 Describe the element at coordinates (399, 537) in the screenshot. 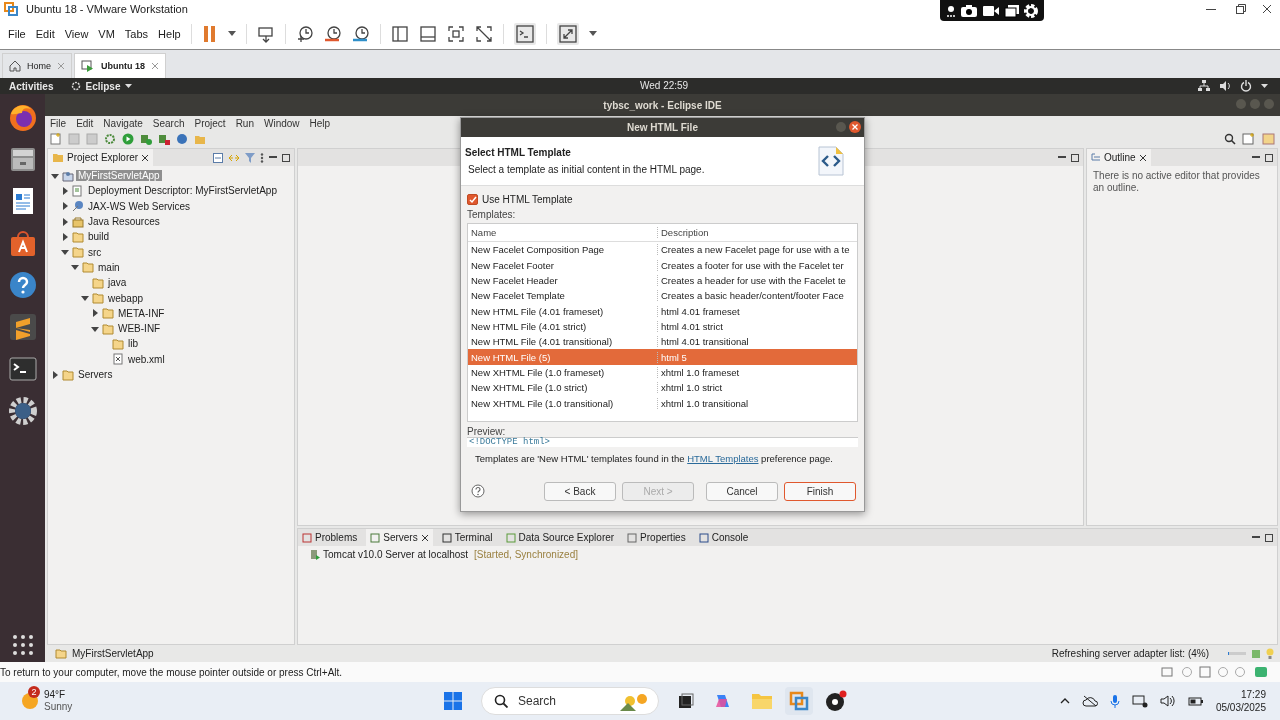

I see `view-tab: Servers` at that location.